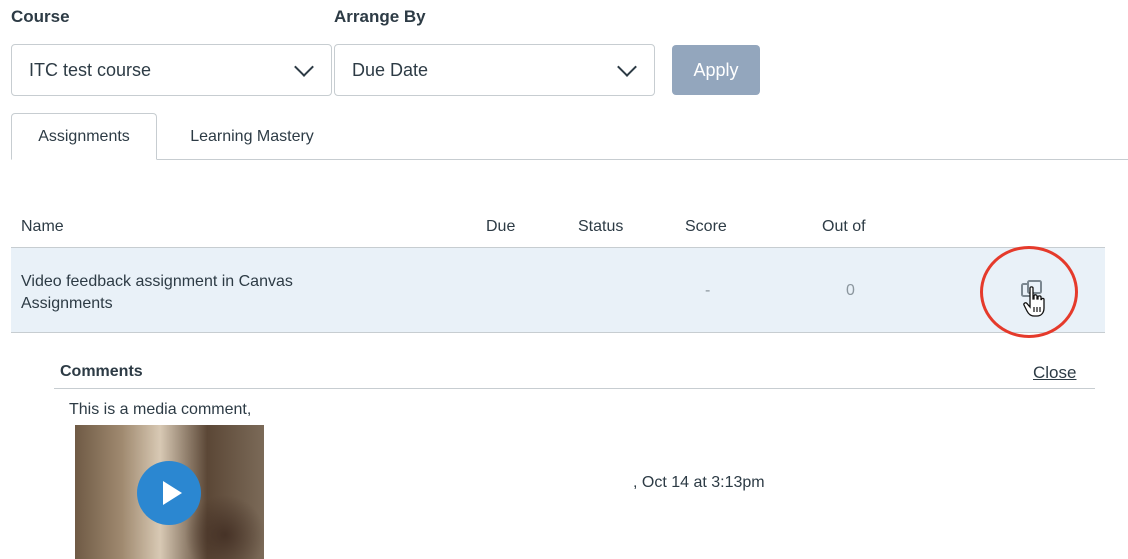  What do you see at coordinates (716, 70) in the screenshot?
I see `apply-button: Apply` at bounding box center [716, 70].